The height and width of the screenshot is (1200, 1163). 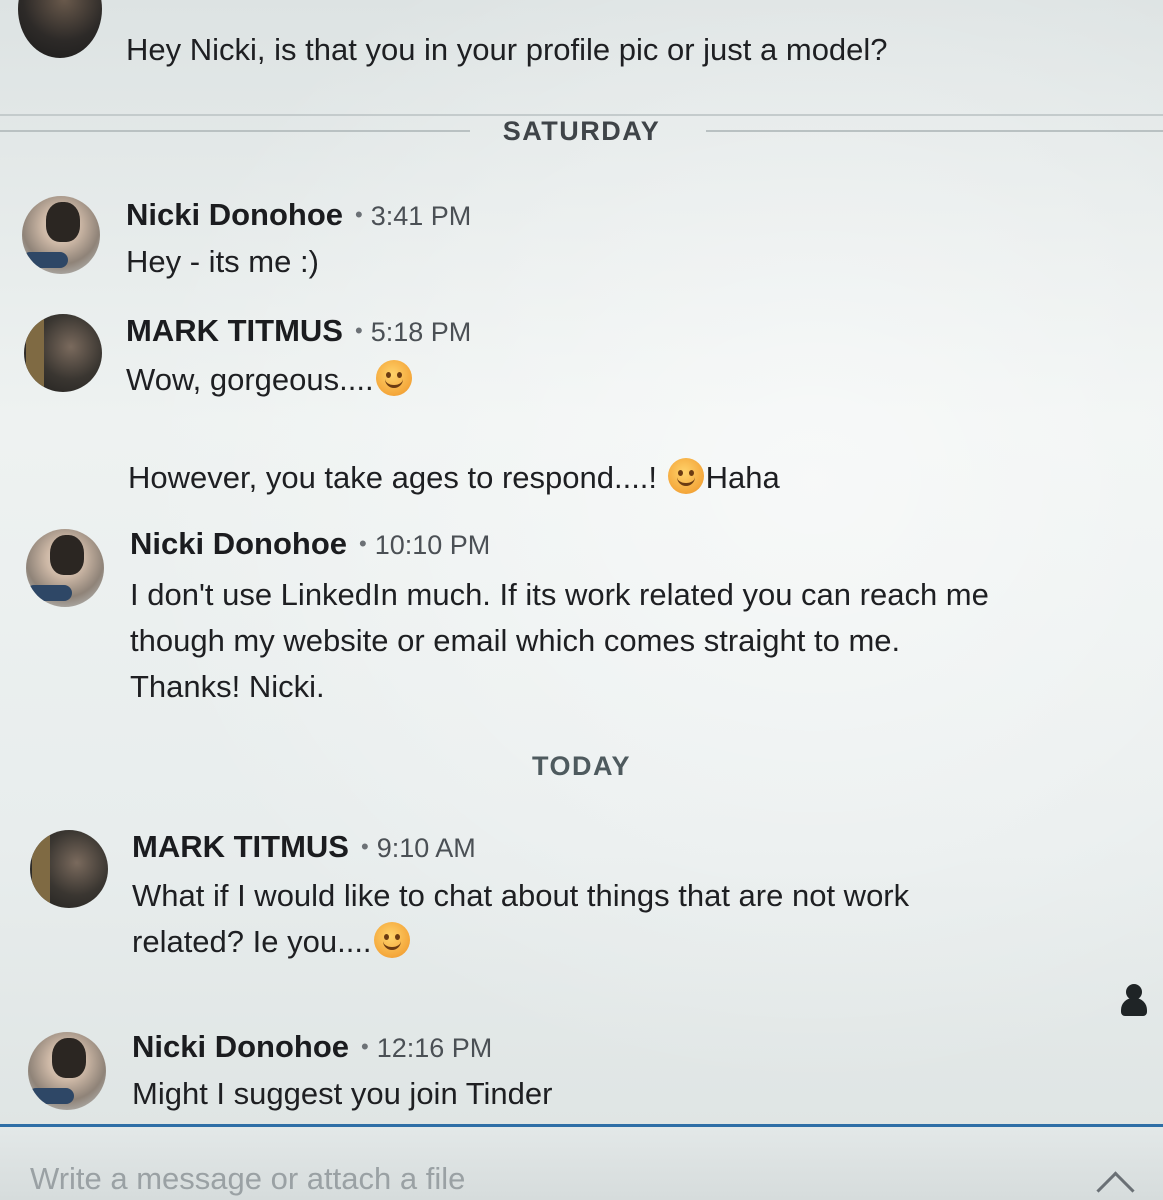 I want to click on day-separator-today: TODAY, so click(x=581, y=766).